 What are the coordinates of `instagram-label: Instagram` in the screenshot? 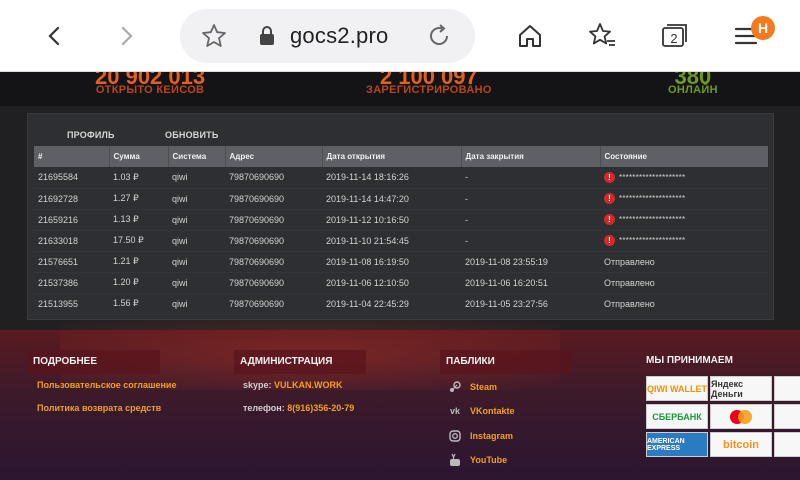 It's located at (492, 436).